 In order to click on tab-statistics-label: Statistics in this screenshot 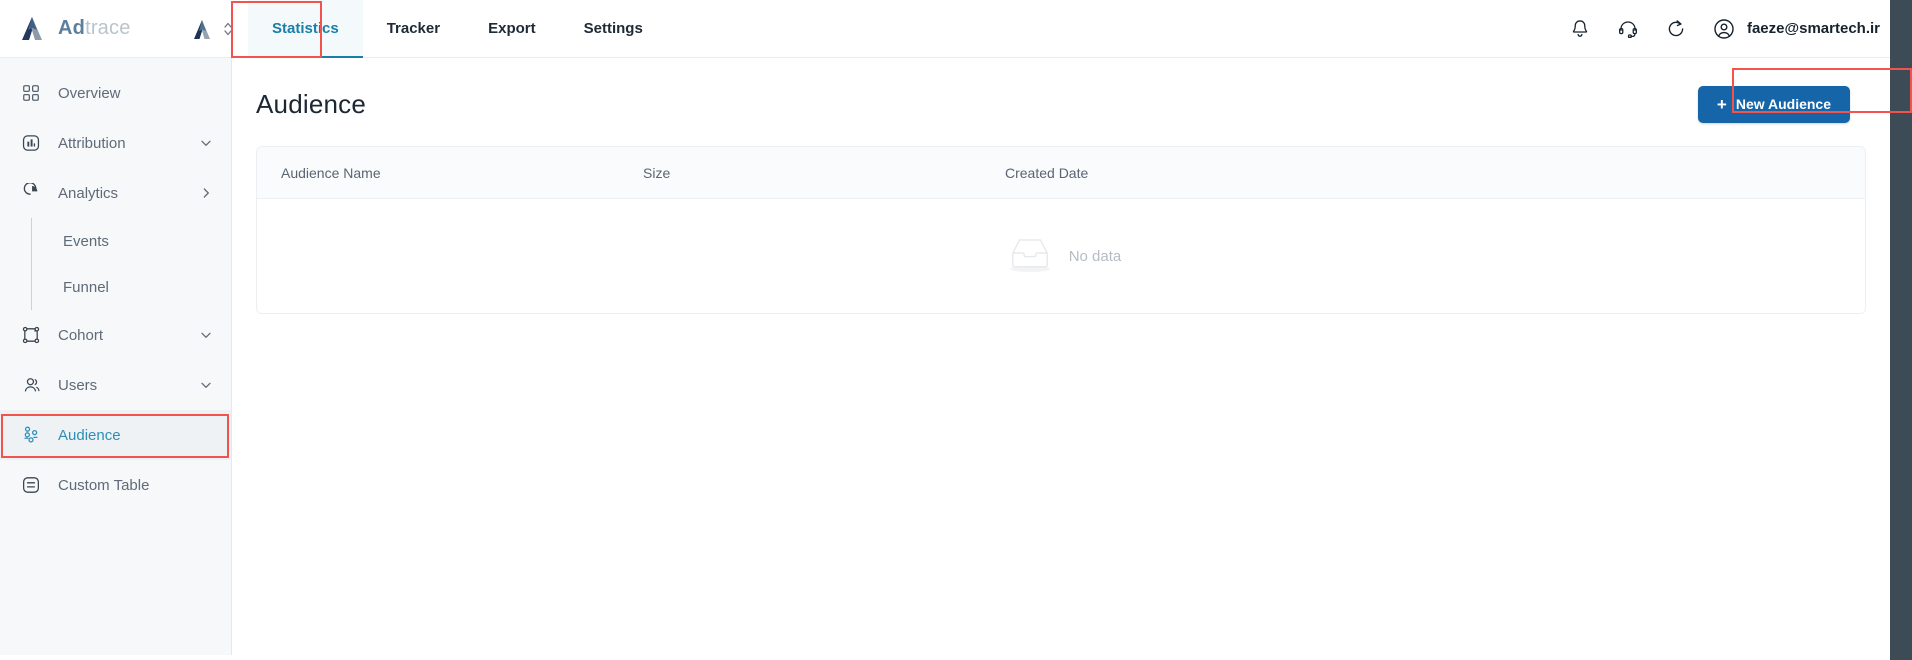, I will do `click(305, 28)`.